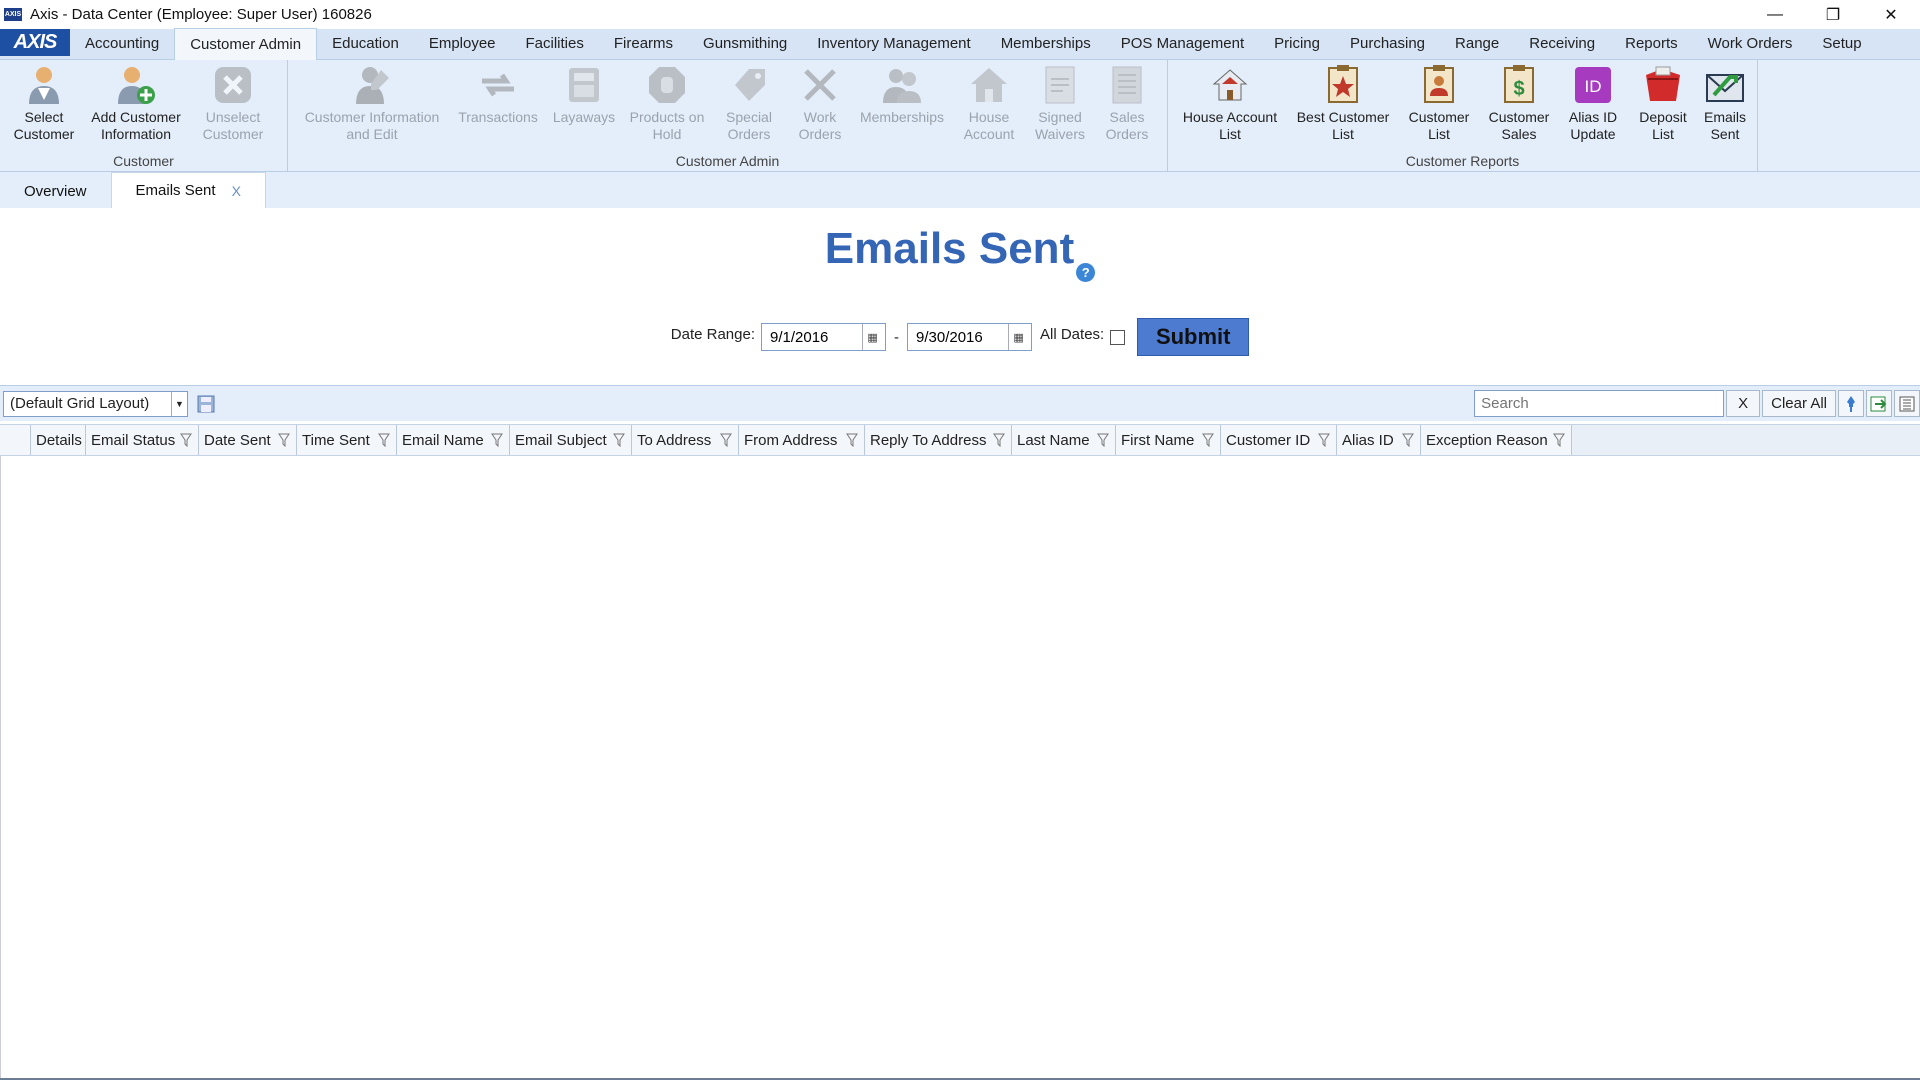 The image size is (1920, 1080). I want to click on column-header-from-address: From Address, so click(802, 440).